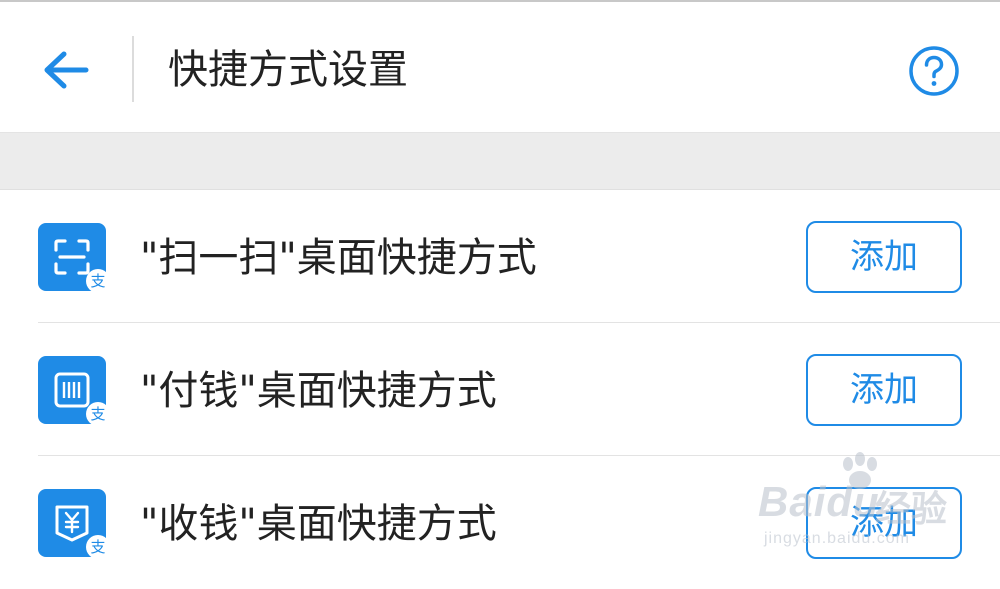 The width and height of the screenshot is (1000, 589). I want to click on shortcut-label: "收钱"桌面快捷方式, so click(318, 524).